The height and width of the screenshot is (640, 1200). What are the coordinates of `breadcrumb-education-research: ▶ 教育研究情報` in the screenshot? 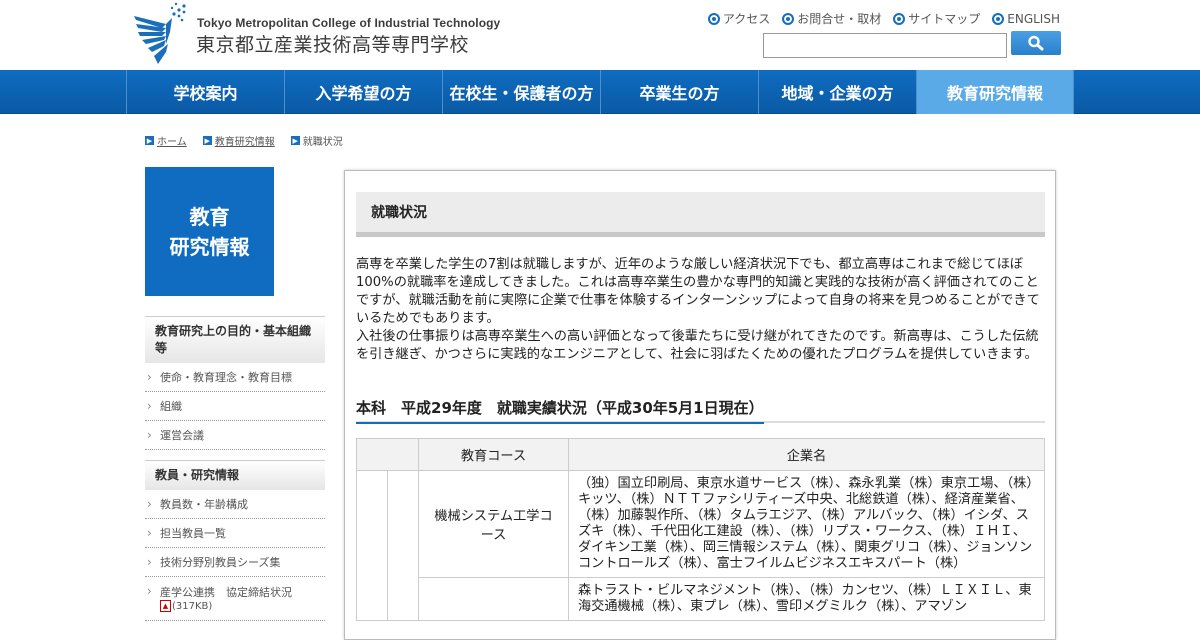 It's located at (238, 140).